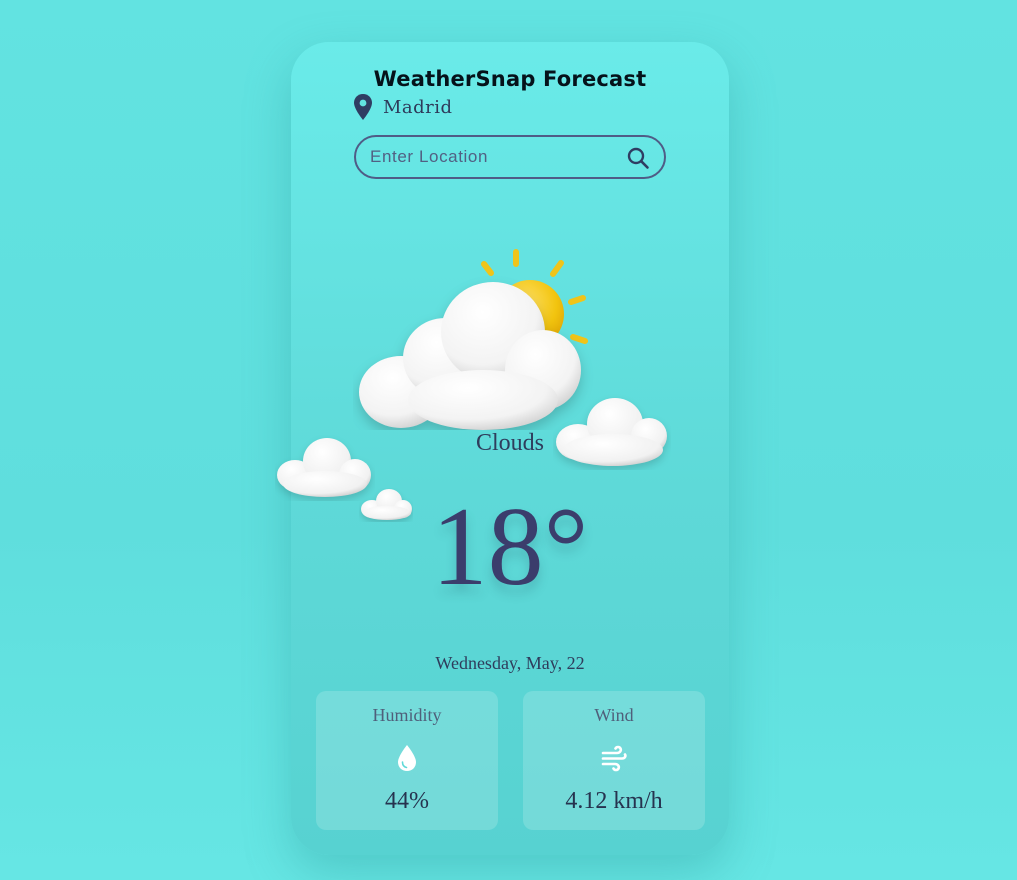  Describe the element at coordinates (509, 443) in the screenshot. I see `weather-condition: Clouds` at that location.